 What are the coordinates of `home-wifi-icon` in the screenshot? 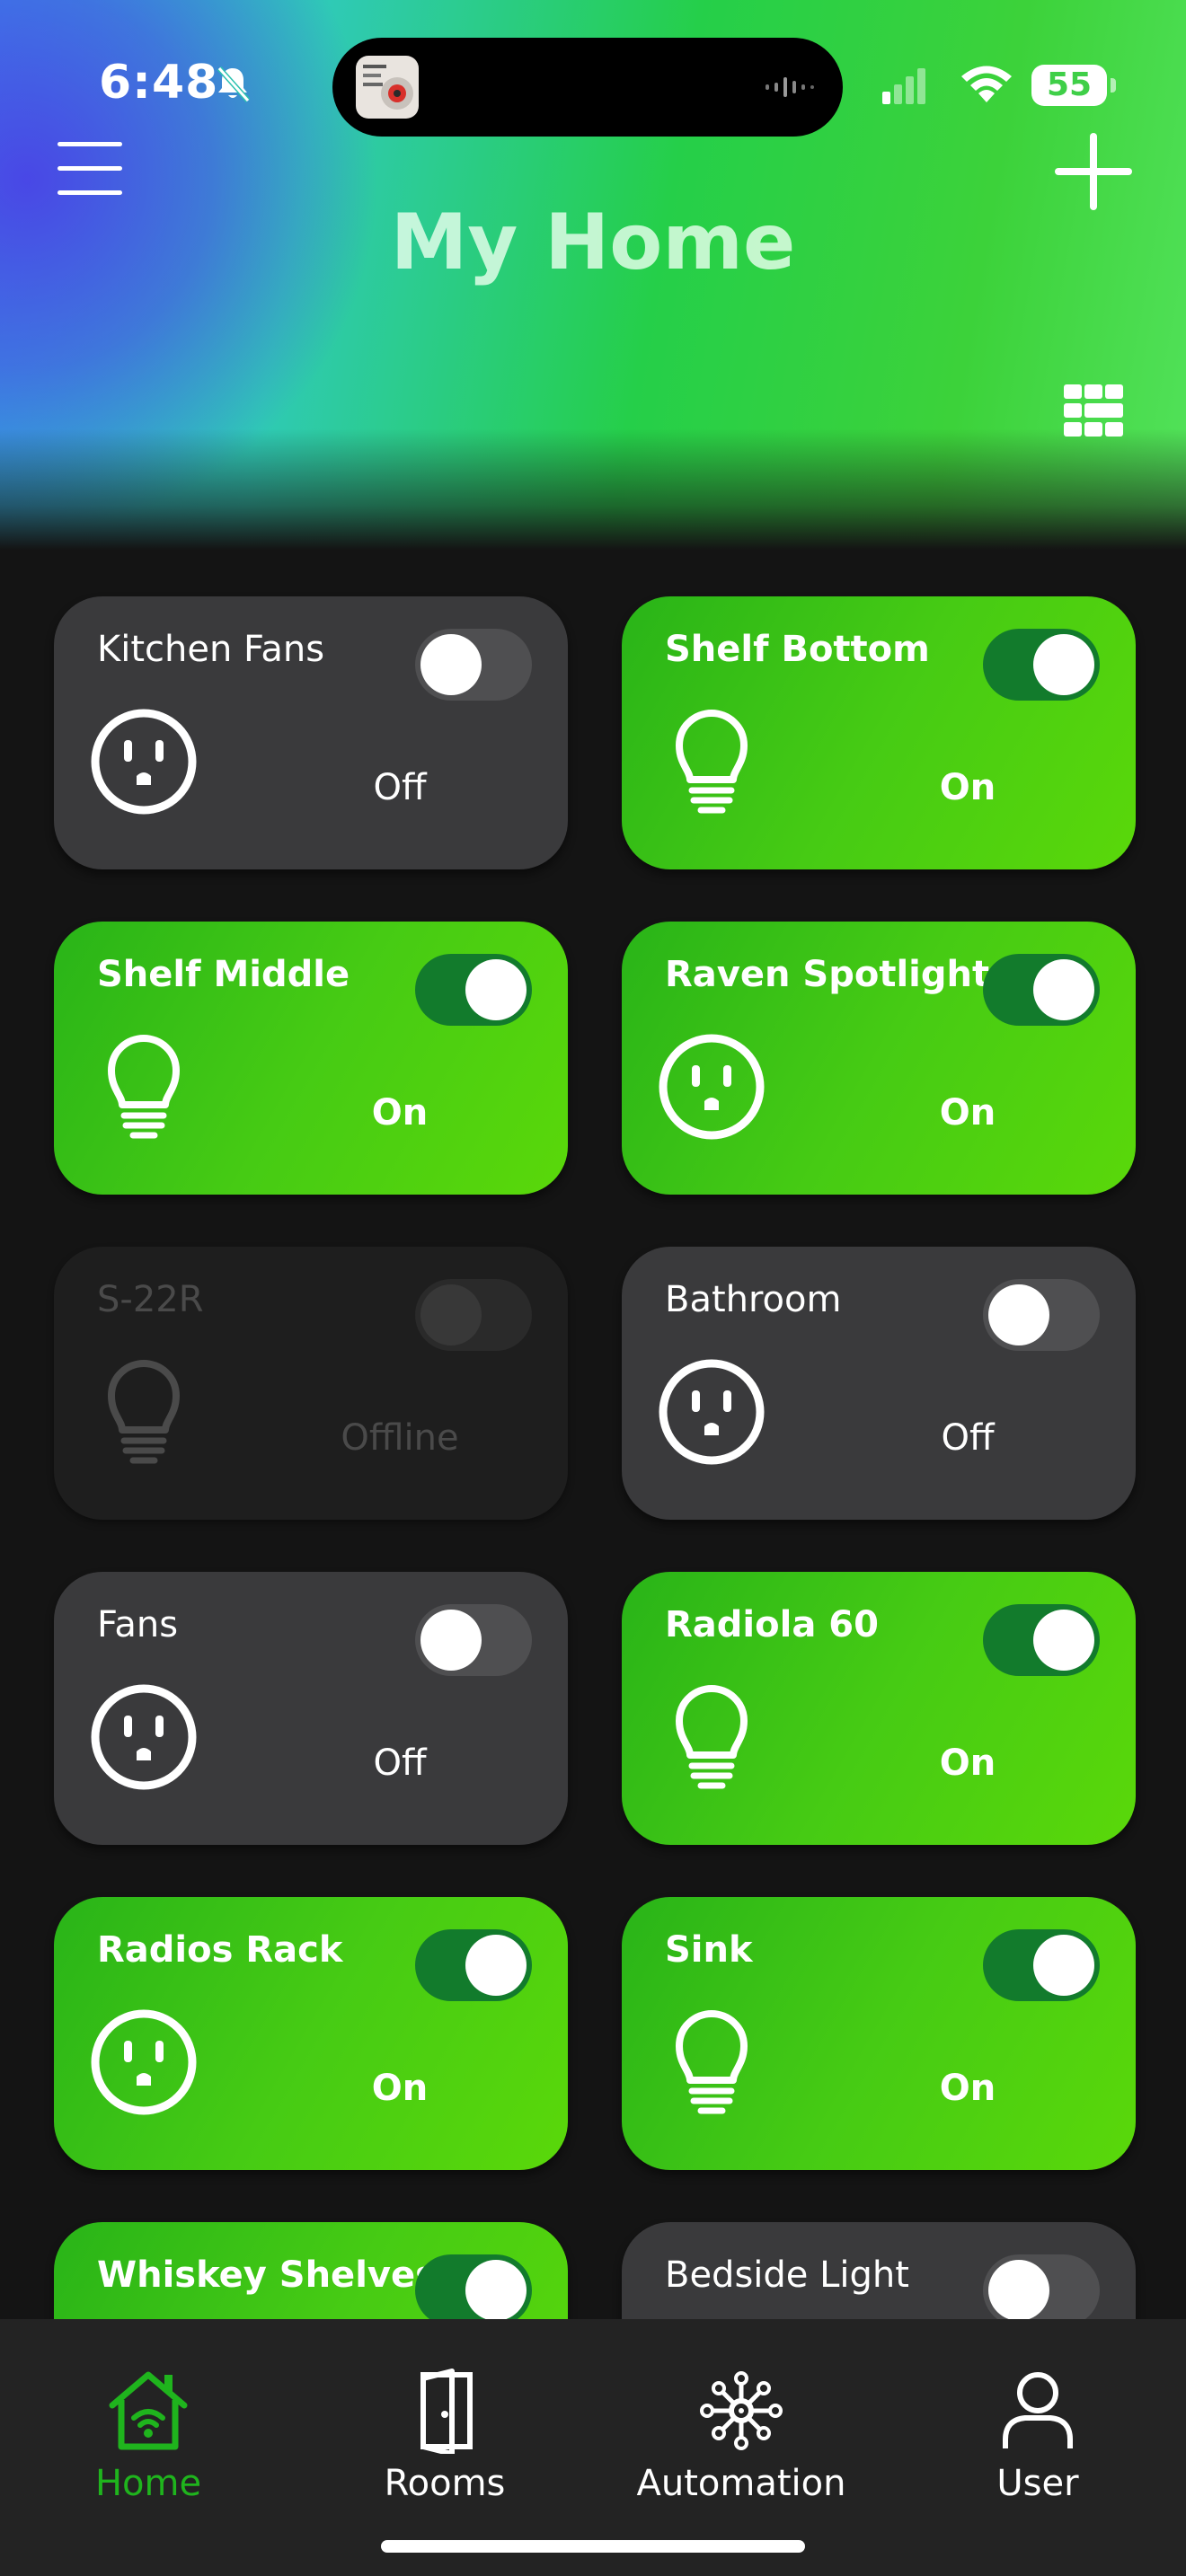 It's located at (148, 2410).